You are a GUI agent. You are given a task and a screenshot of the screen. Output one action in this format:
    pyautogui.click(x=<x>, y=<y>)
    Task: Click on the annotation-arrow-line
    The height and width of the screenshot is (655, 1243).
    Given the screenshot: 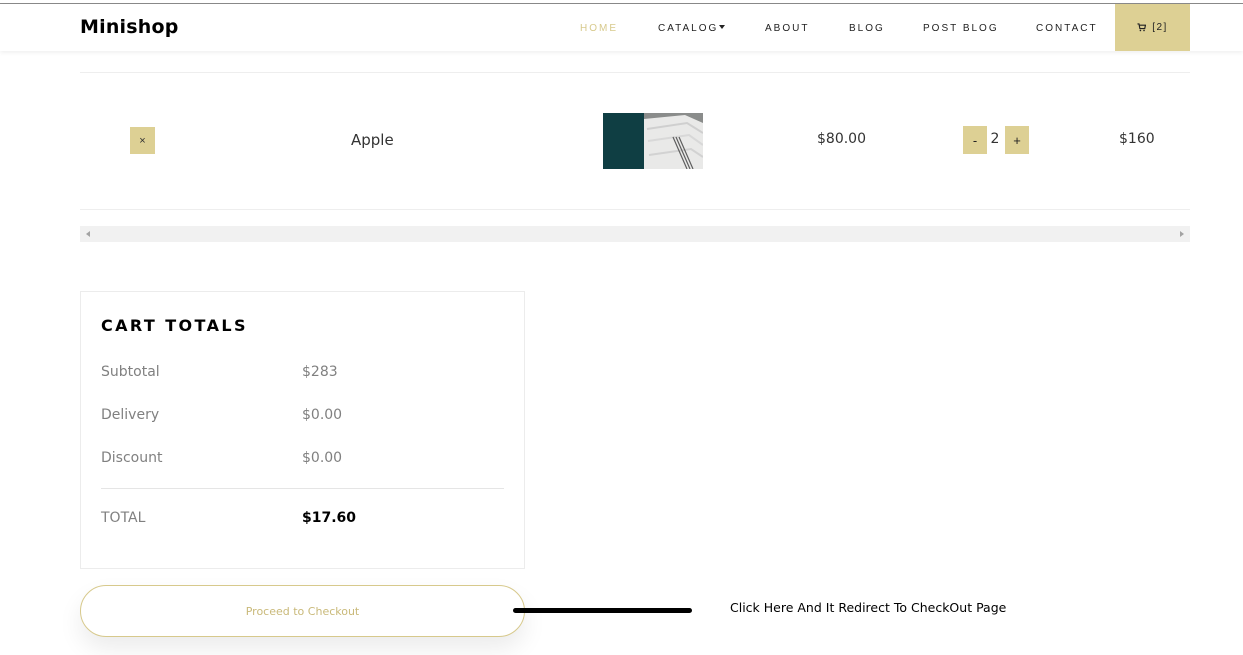 What is the action you would take?
    pyautogui.click(x=602, y=610)
    